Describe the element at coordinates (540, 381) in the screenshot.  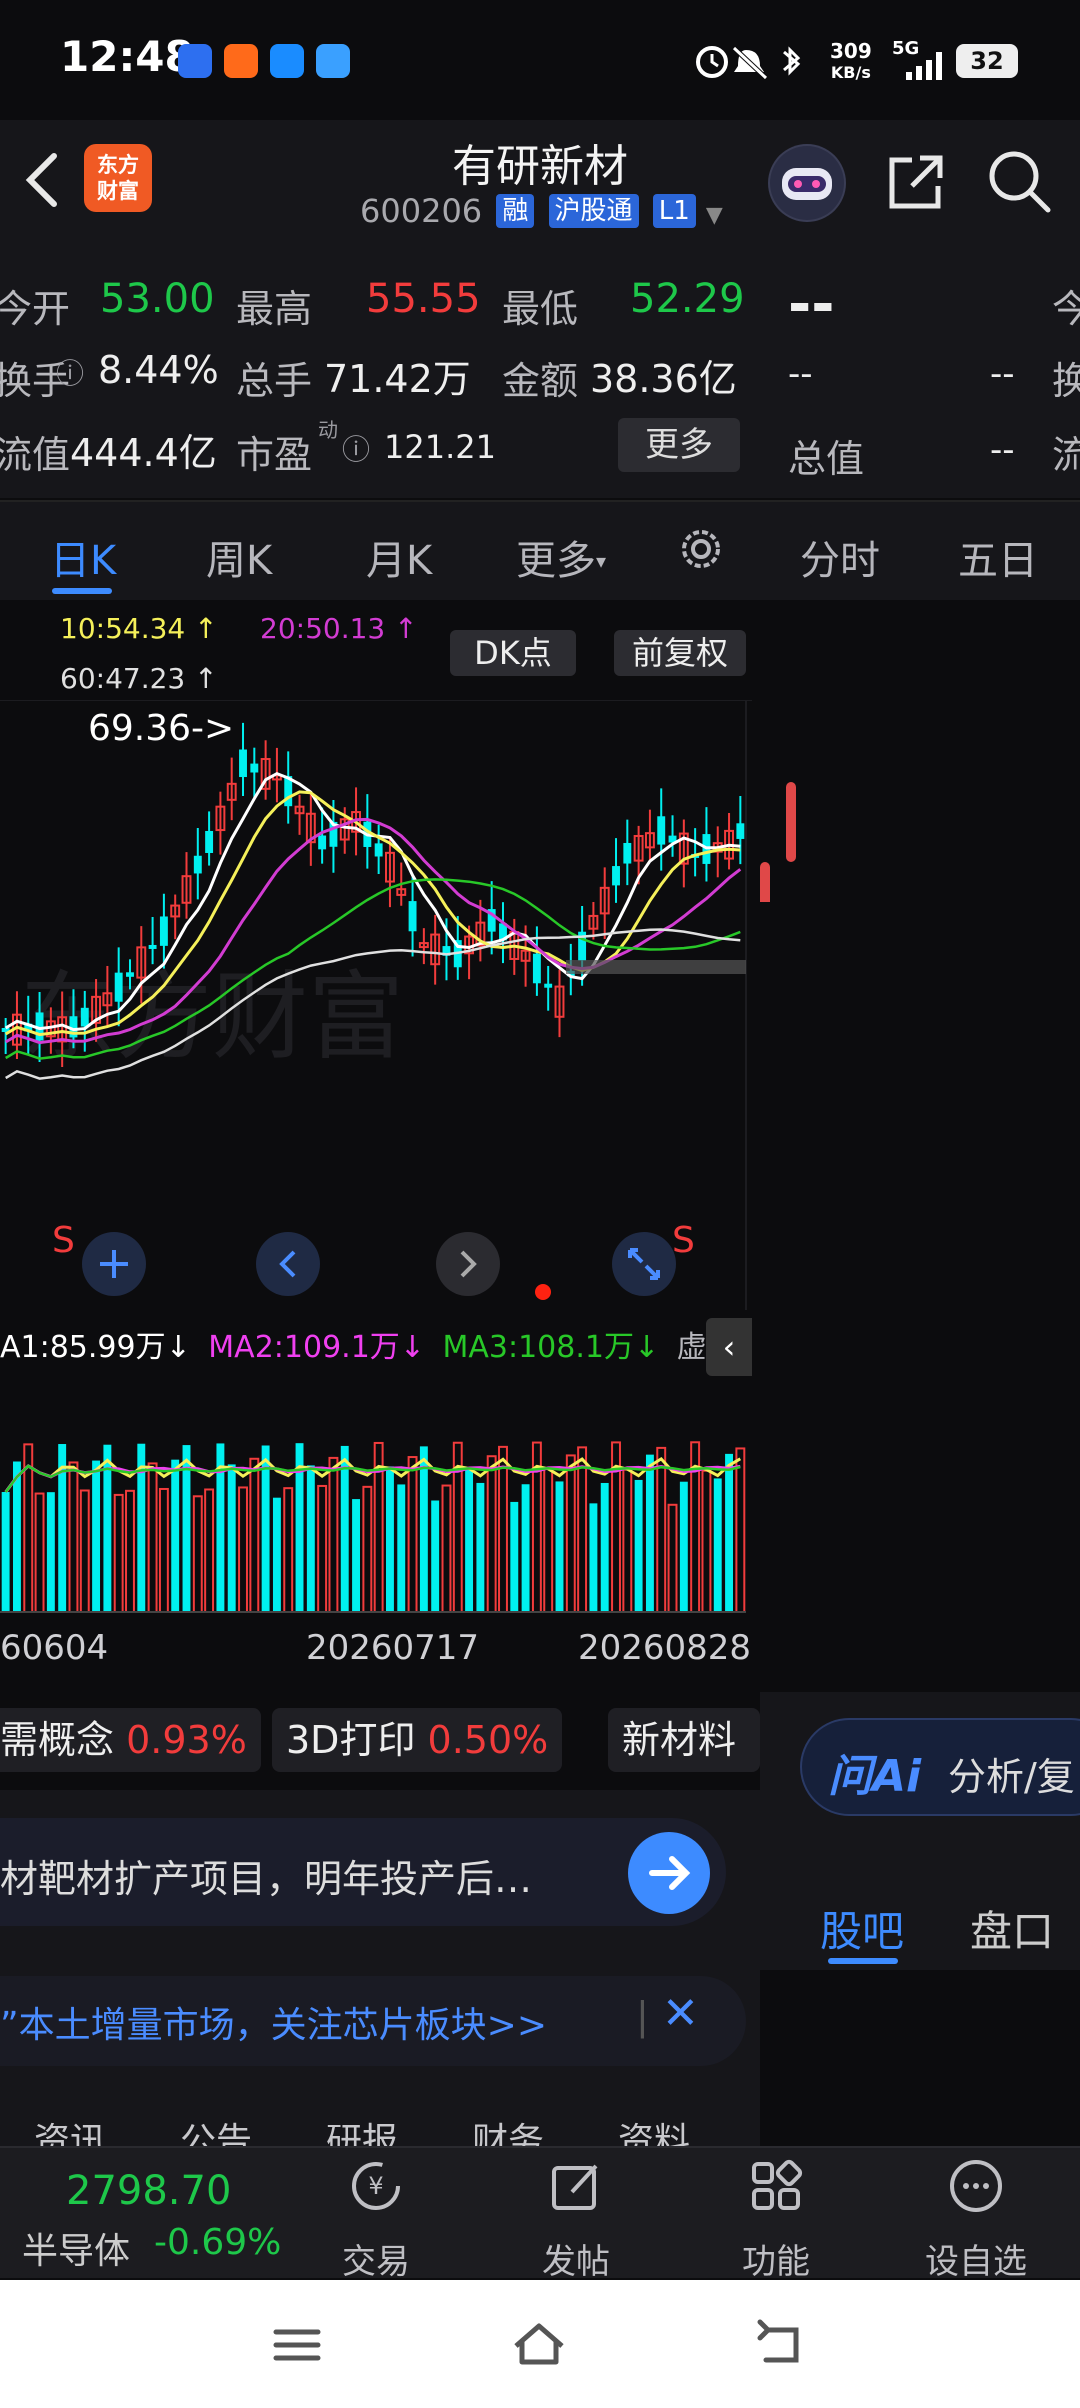
I see `amount-label: 金额` at that location.